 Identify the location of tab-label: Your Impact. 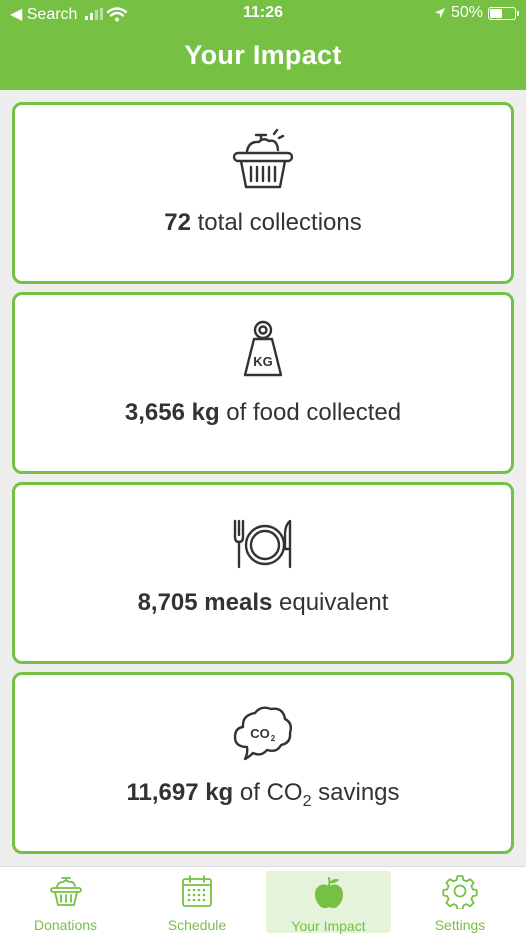
(328, 926).